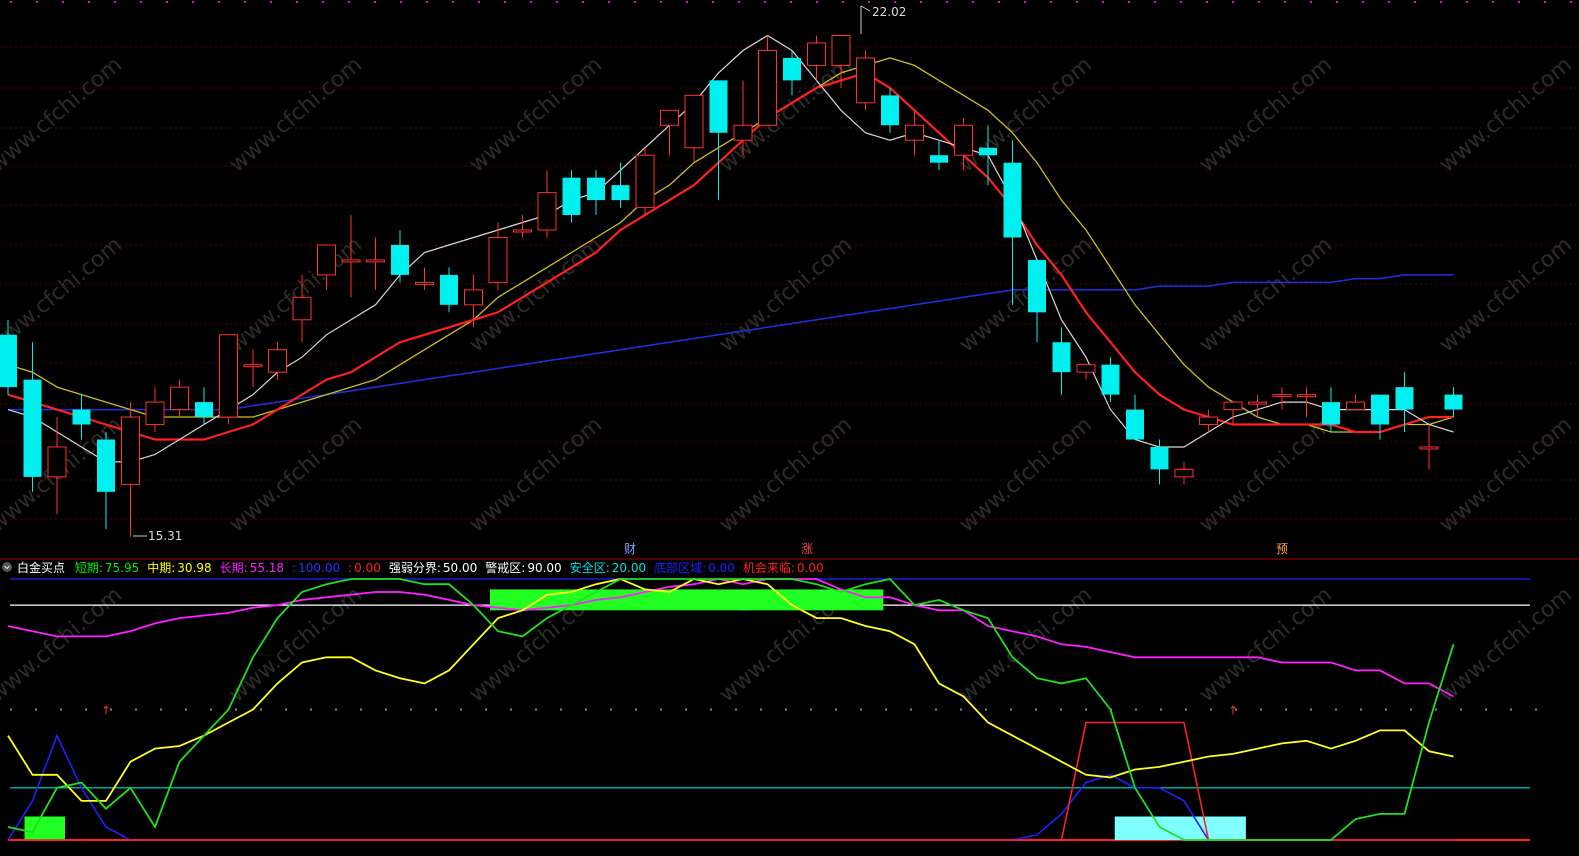  I want to click on indicator-name: 白金买点, so click(41, 567).